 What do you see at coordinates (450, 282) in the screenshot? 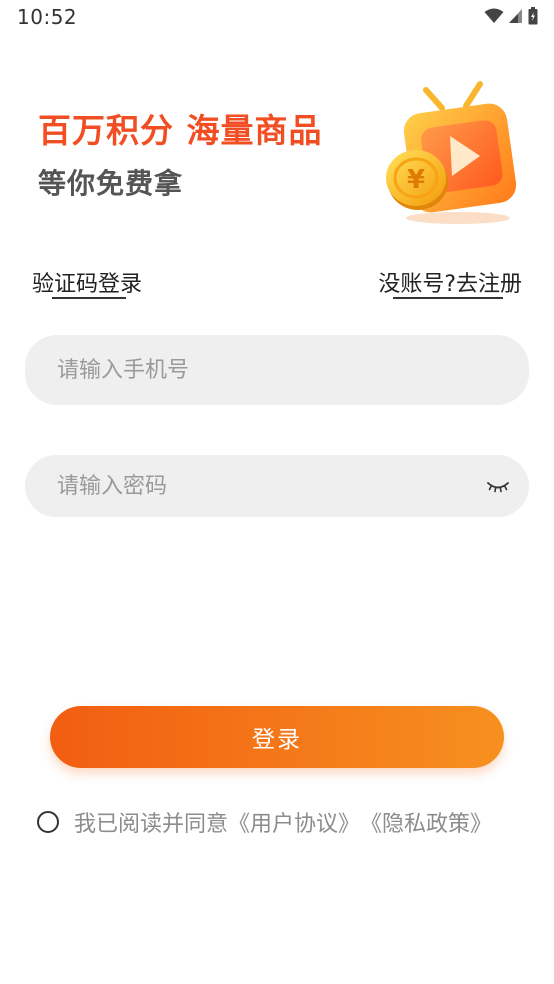
I see `register-link: 没账号?去注册` at bounding box center [450, 282].